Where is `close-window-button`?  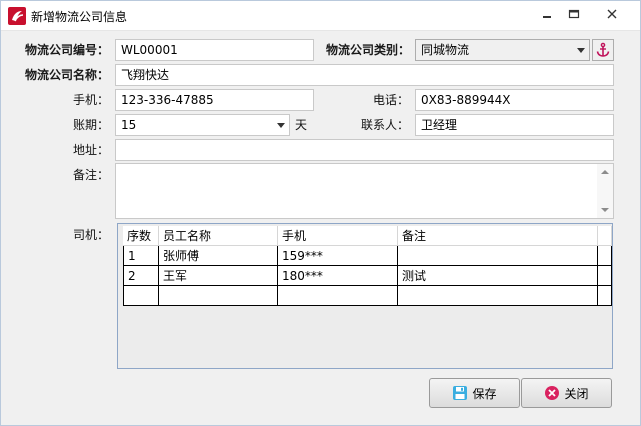
close-window-button is located at coordinates (612, 14).